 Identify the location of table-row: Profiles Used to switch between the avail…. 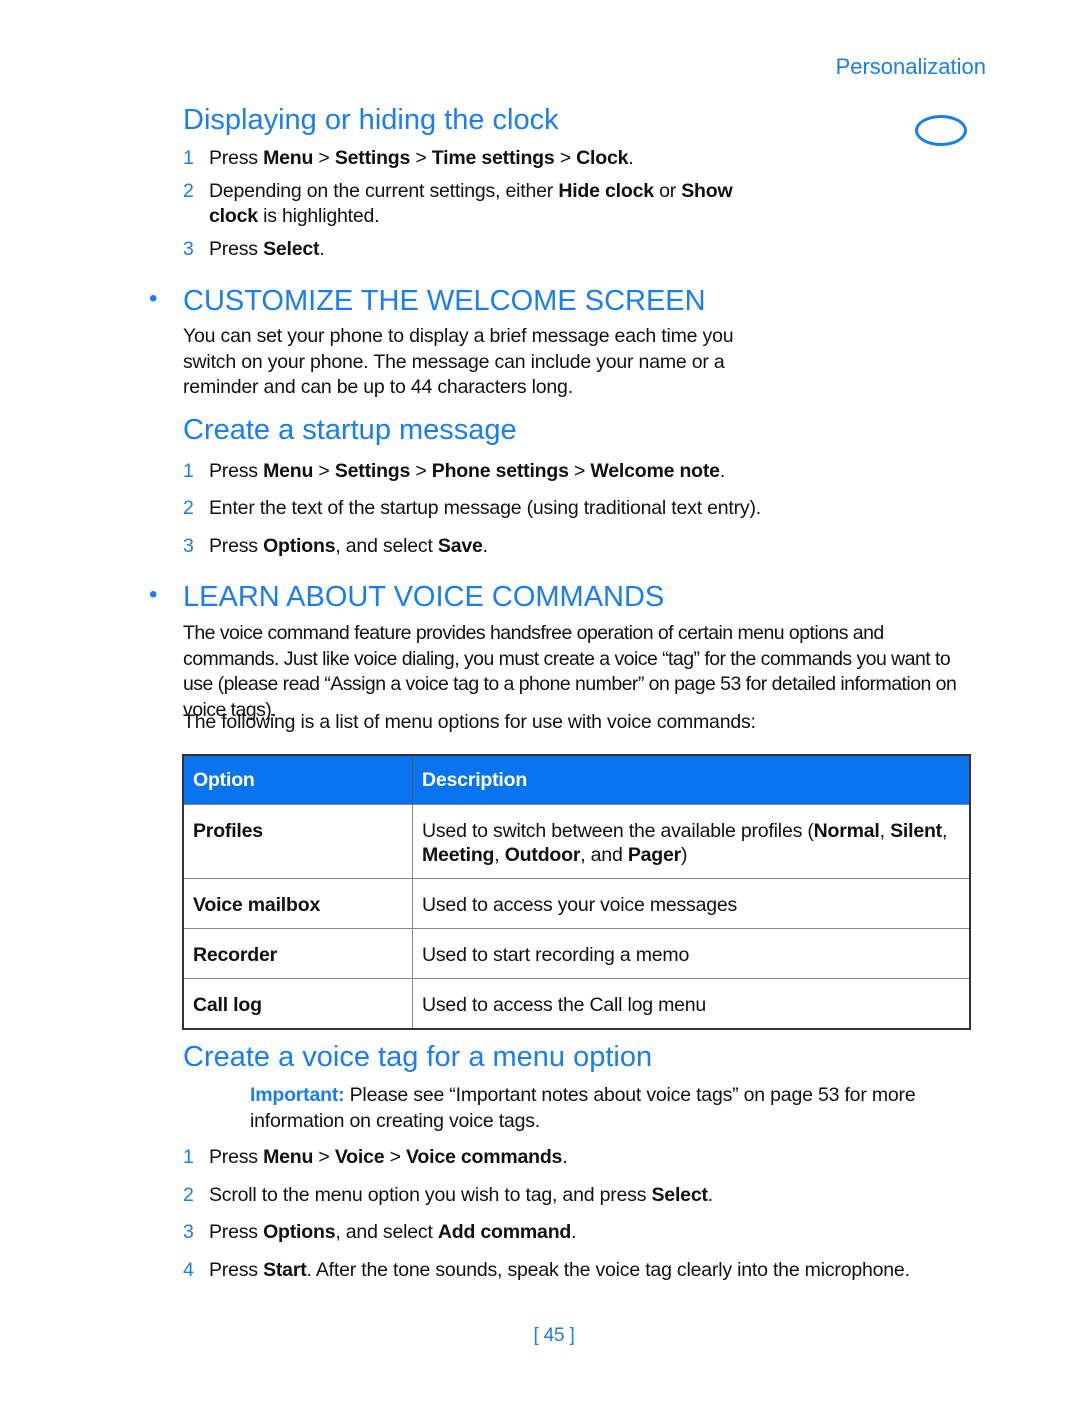
(577, 841).